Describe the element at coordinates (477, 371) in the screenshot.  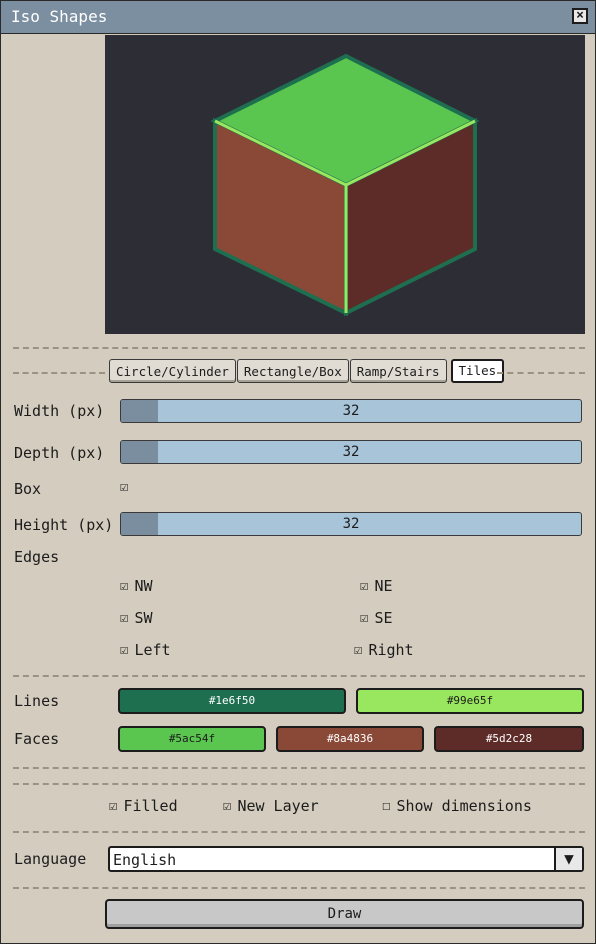
I see `tab-tiles: Tiles` at that location.